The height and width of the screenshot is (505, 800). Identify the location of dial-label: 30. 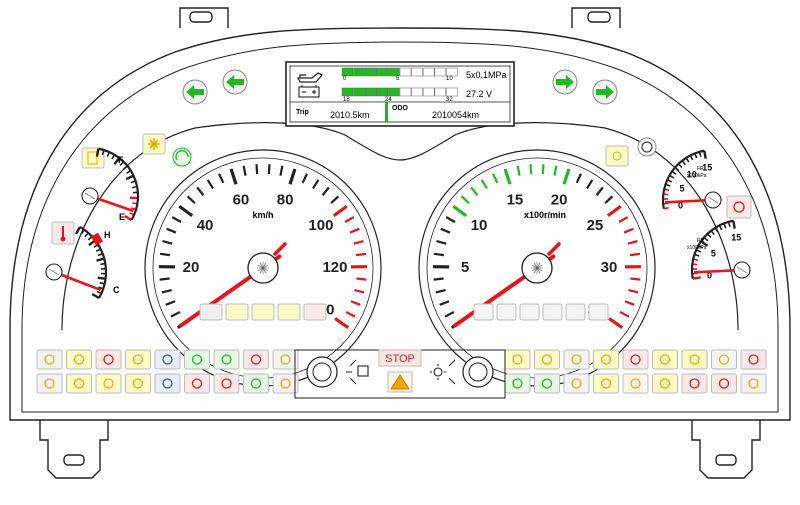
(609, 267).